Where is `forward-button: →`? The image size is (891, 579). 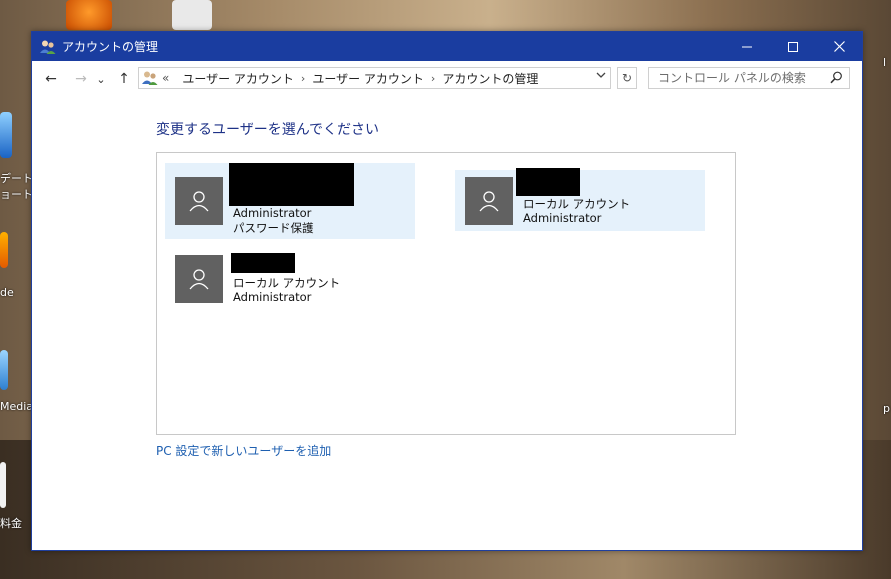
forward-button: → is located at coordinates (81, 79).